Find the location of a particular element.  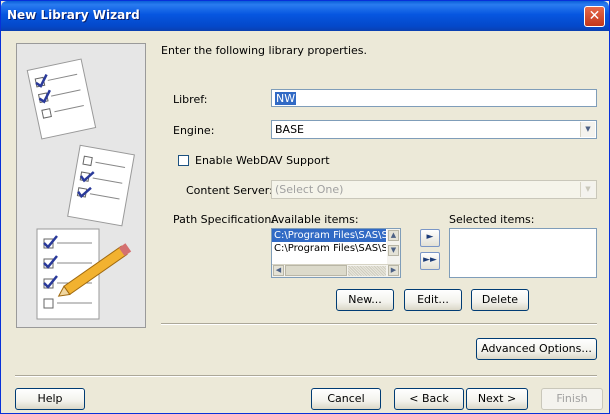

page-heading: Enter the following library properties. is located at coordinates (264, 50).